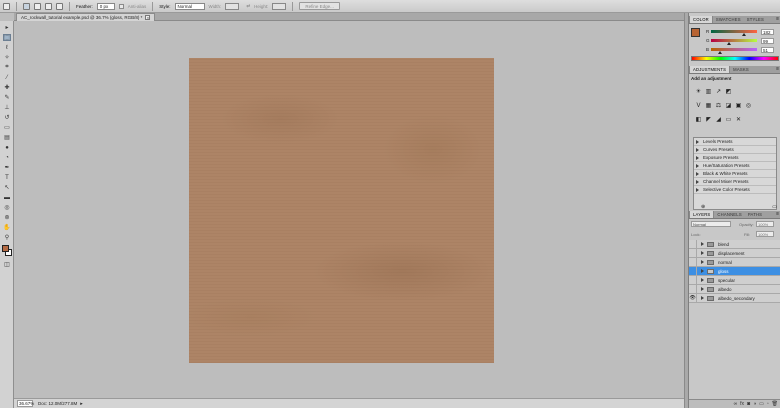 The image size is (780, 408). I want to click on type-tool-icon: T, so click(7, 177).